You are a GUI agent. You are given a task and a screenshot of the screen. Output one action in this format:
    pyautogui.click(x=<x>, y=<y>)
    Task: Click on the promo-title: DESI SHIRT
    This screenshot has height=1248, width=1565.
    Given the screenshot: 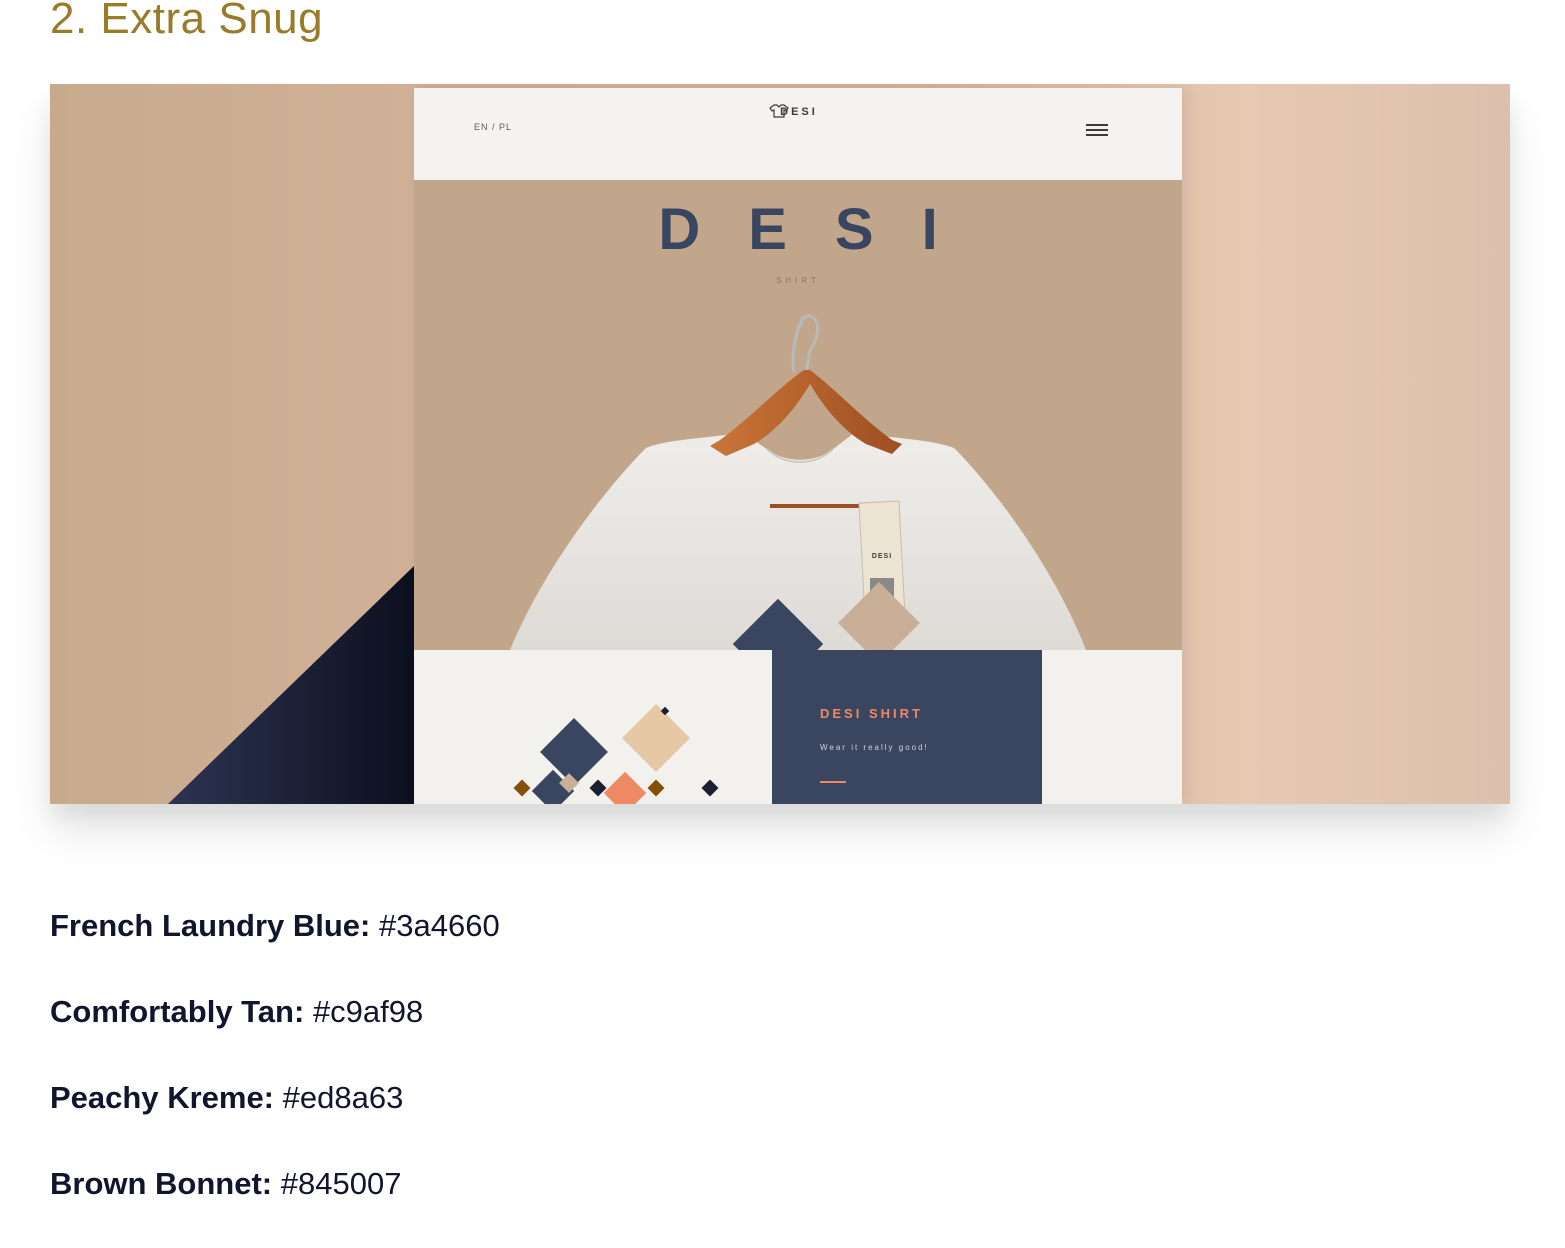 What is the action you would take?
    pyautogui.click(x=871, y=713)
    